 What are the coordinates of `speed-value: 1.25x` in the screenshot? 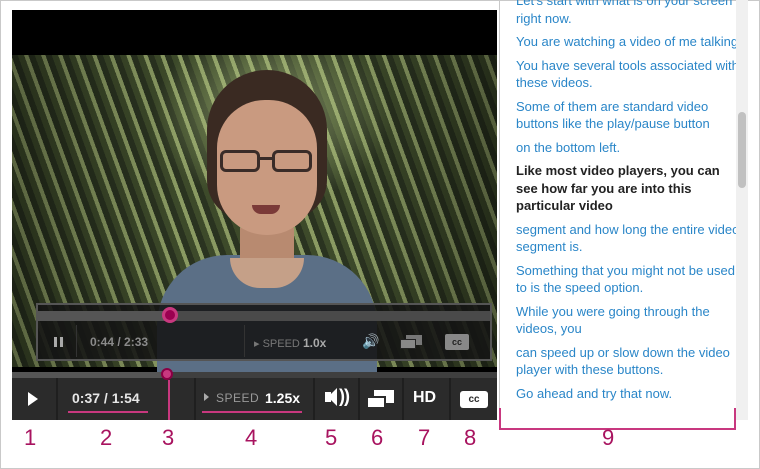 It's located at (283, 398).